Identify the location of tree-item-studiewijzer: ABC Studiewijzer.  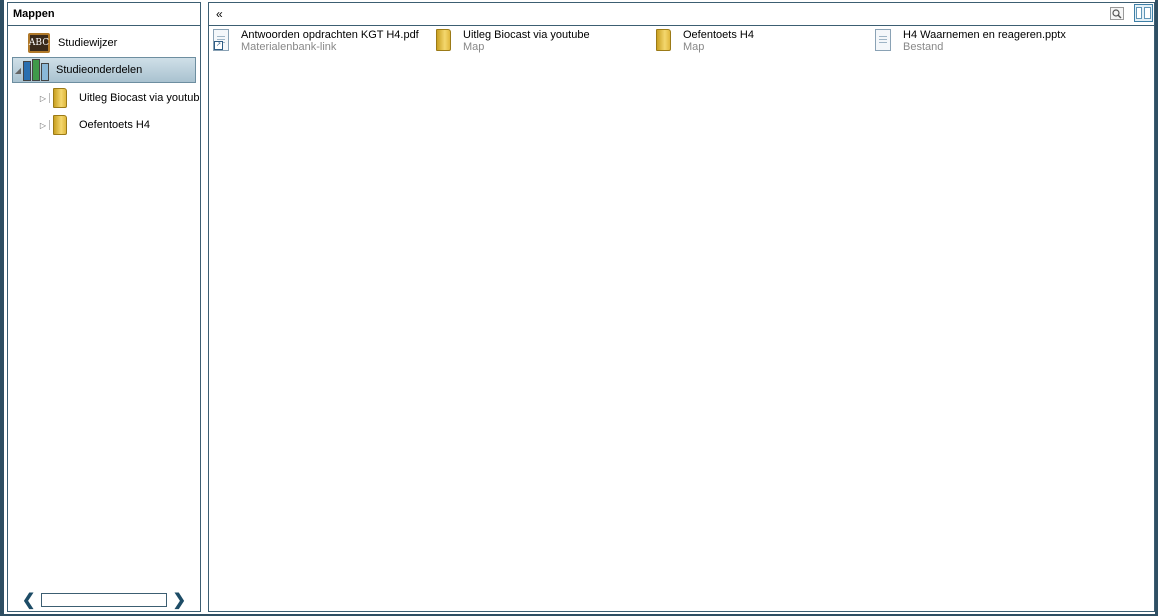
(72, 43).